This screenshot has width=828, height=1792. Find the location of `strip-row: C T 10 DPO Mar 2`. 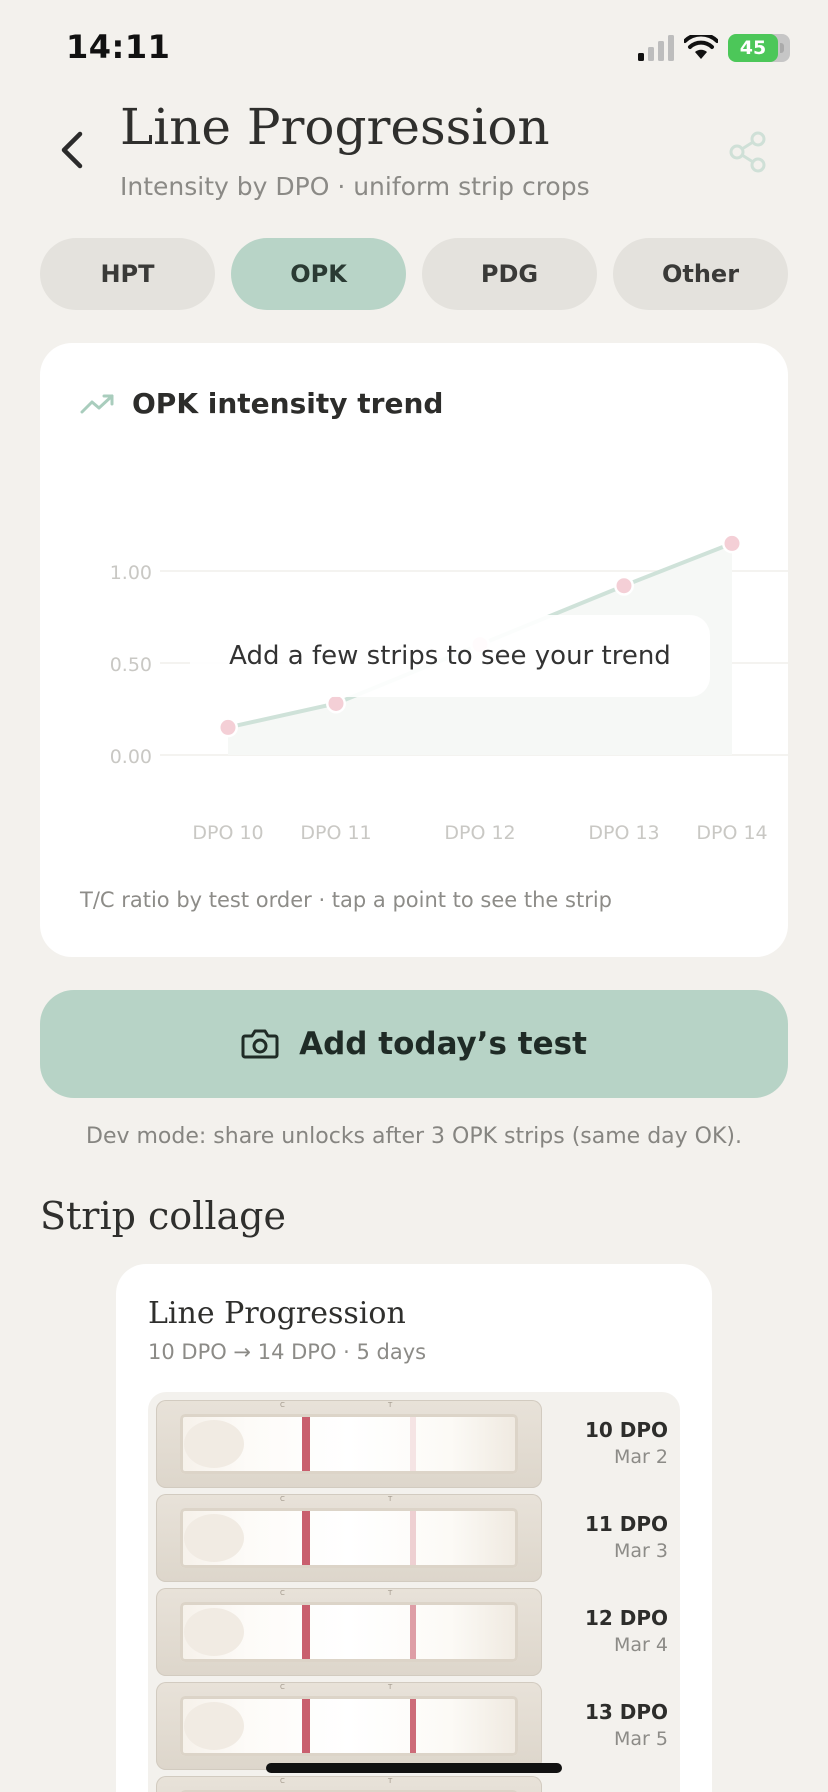

strip-row: C T 10 DPO Mar 2 is located at coordinates (416, 1444).